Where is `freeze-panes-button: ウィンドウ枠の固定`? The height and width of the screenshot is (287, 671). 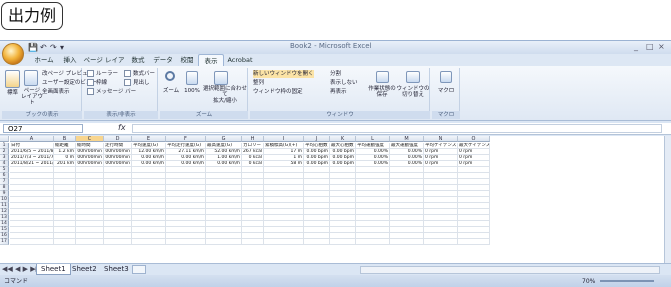
freeze-panes-button: ウィンドウ枠の固定 is located at coordinates (278, 92).